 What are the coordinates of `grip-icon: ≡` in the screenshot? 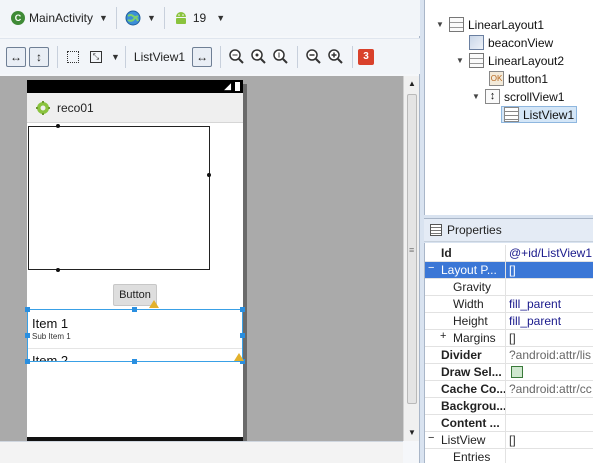 It's located at (412, 250).